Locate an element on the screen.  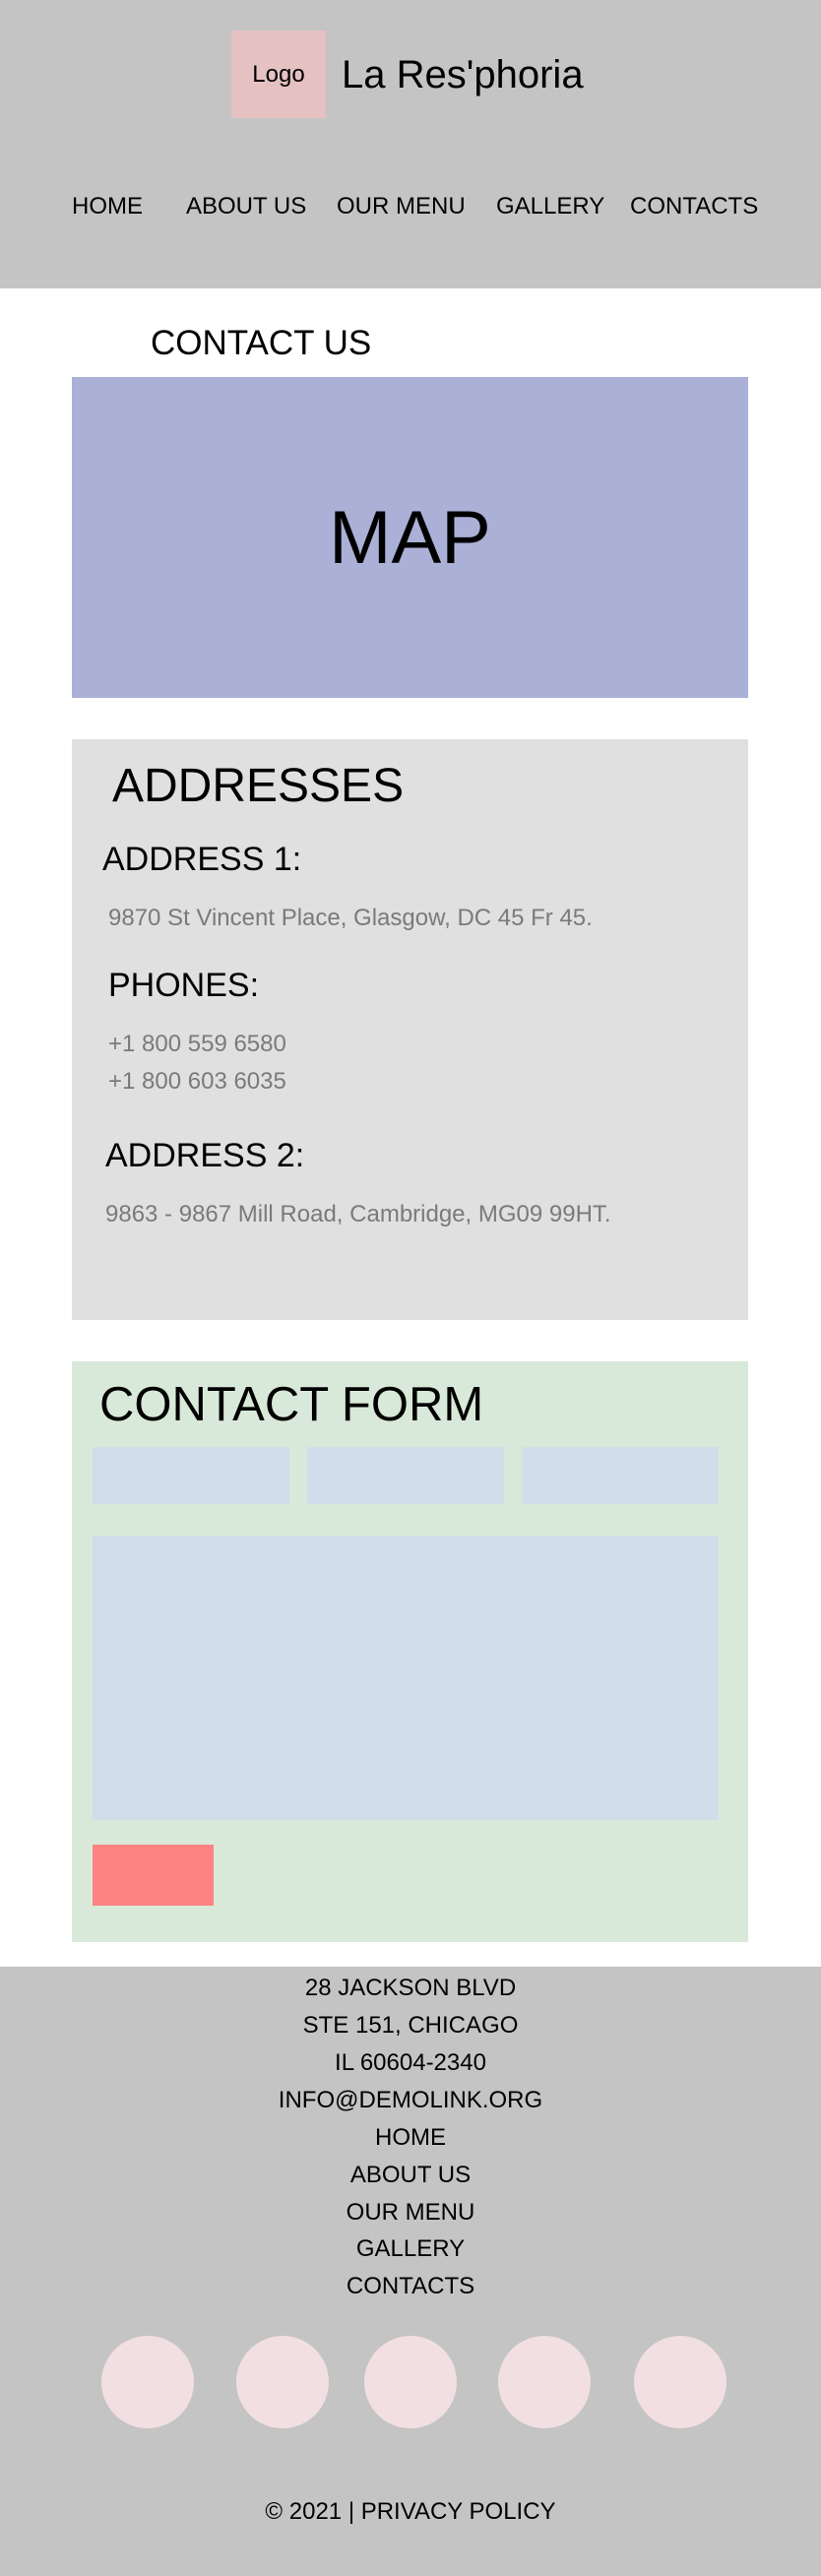
footer-link-home: HOME is located at coordinates (410, 2138).